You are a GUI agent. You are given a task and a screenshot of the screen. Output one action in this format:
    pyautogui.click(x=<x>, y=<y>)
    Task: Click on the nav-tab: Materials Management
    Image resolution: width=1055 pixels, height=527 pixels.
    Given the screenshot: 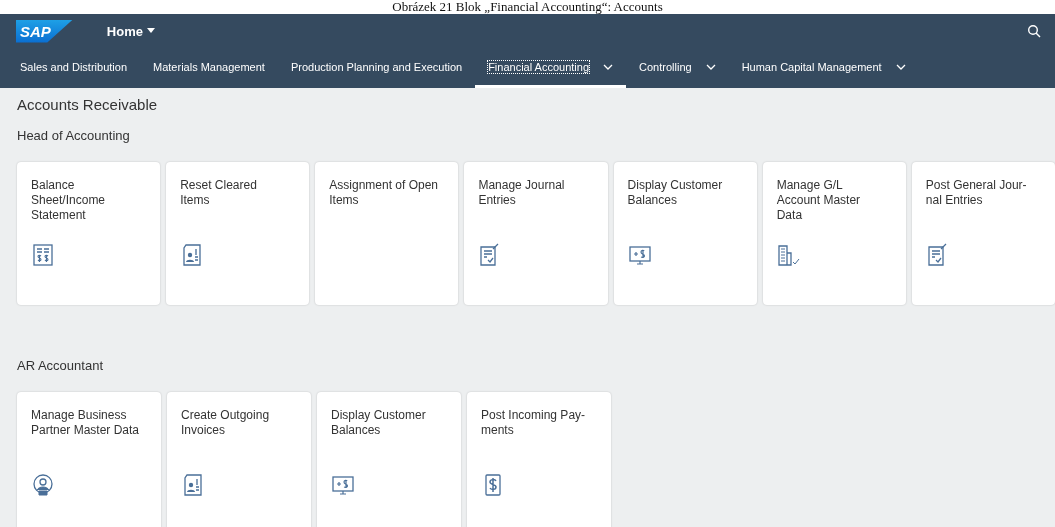 What is the action you would take?
    pyautogui.click(x=209, y=68)
    